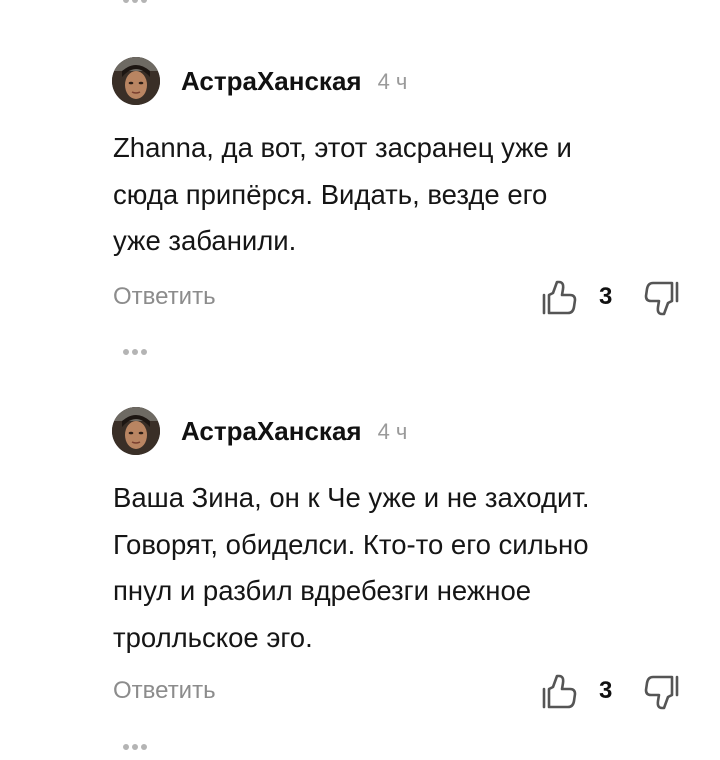 This screenshot has width=720, height=760. I want to click on comment-line: Zhanna, да вот, этот засранец уже и, so click(342, 147).